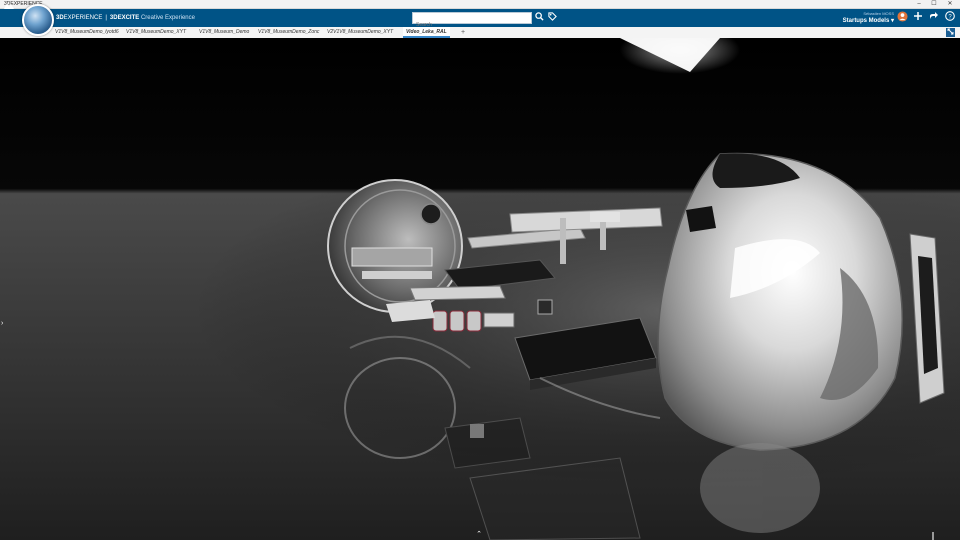 The width and height of the screenshot is (960, 540). I want to click on brand-name: EXPERIENCE, so click(83, 18).